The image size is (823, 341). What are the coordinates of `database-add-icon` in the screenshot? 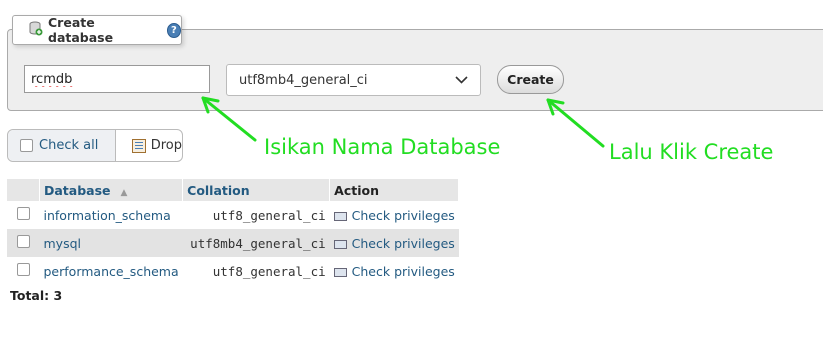 It's located at (36, 30).